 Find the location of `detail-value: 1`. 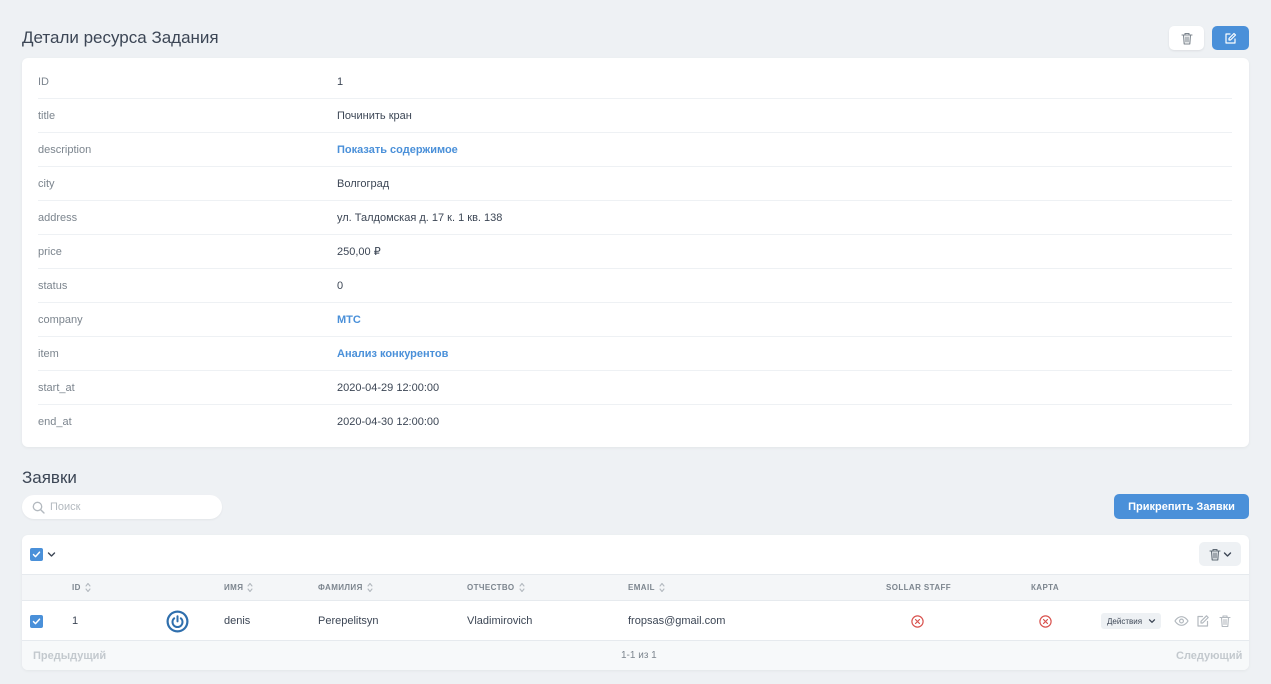

detail-value: 1 is located at coordinates (340, 81).